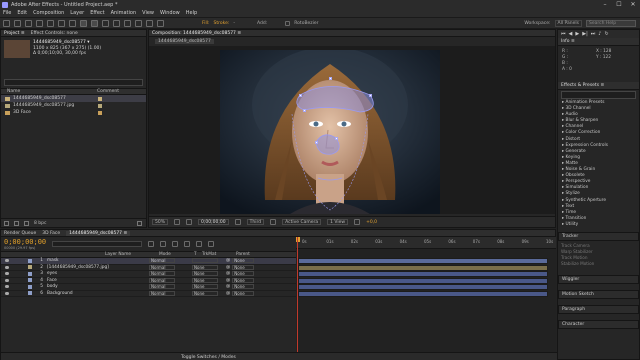  Describe the element at coordinates (73, 98) in the screenshot. I see `project-item: 1444685949_dsc08577` at that location.